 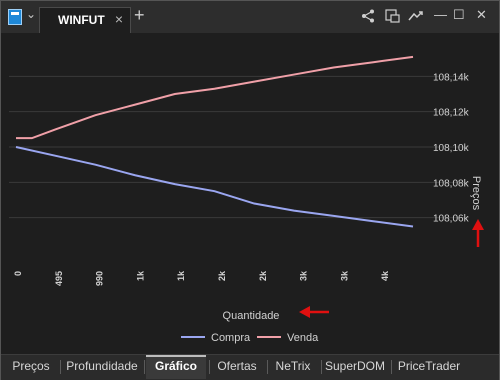 What do you see at coordinates (451, 183) in the screenshot?
I see `y-tick-label: 108,08k` at bounding box center [451, 183].